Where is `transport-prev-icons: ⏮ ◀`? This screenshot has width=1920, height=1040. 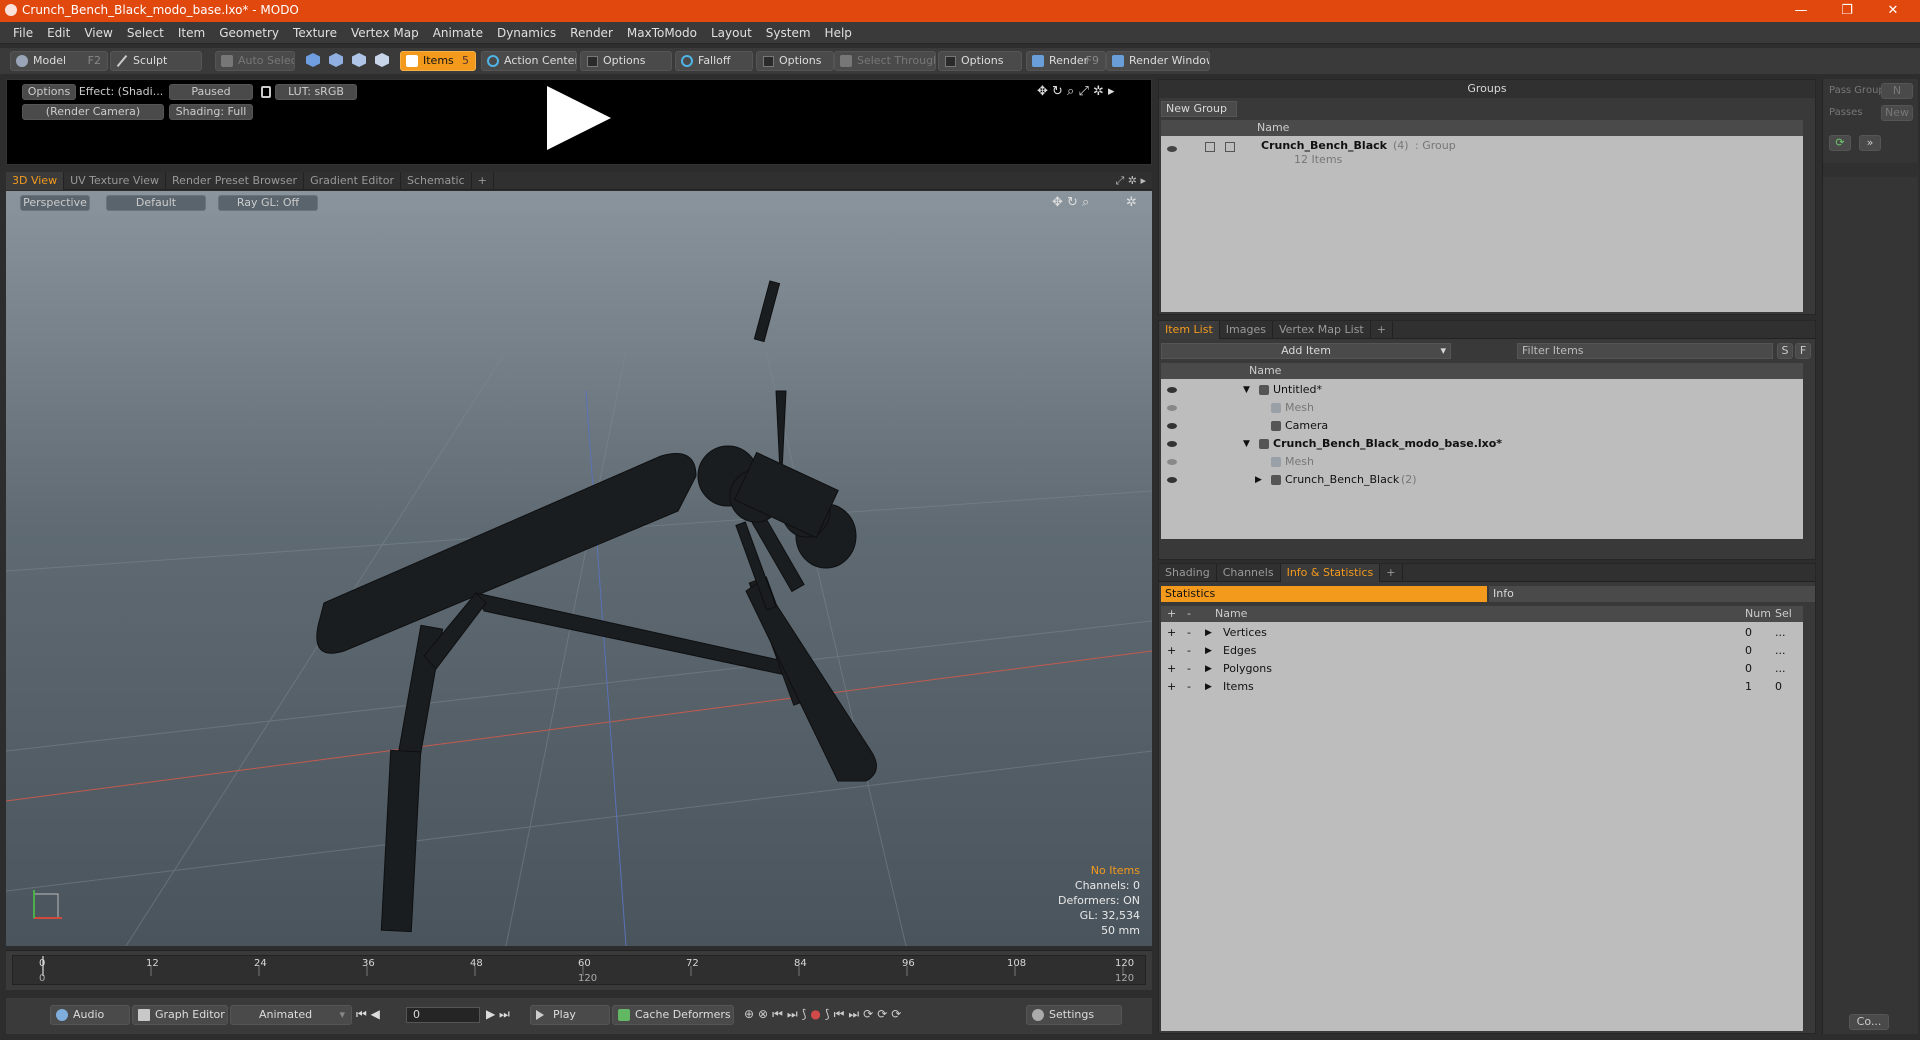
transport-prev-icons: ⏮ ◀ is located at coordinates (368, 1014).